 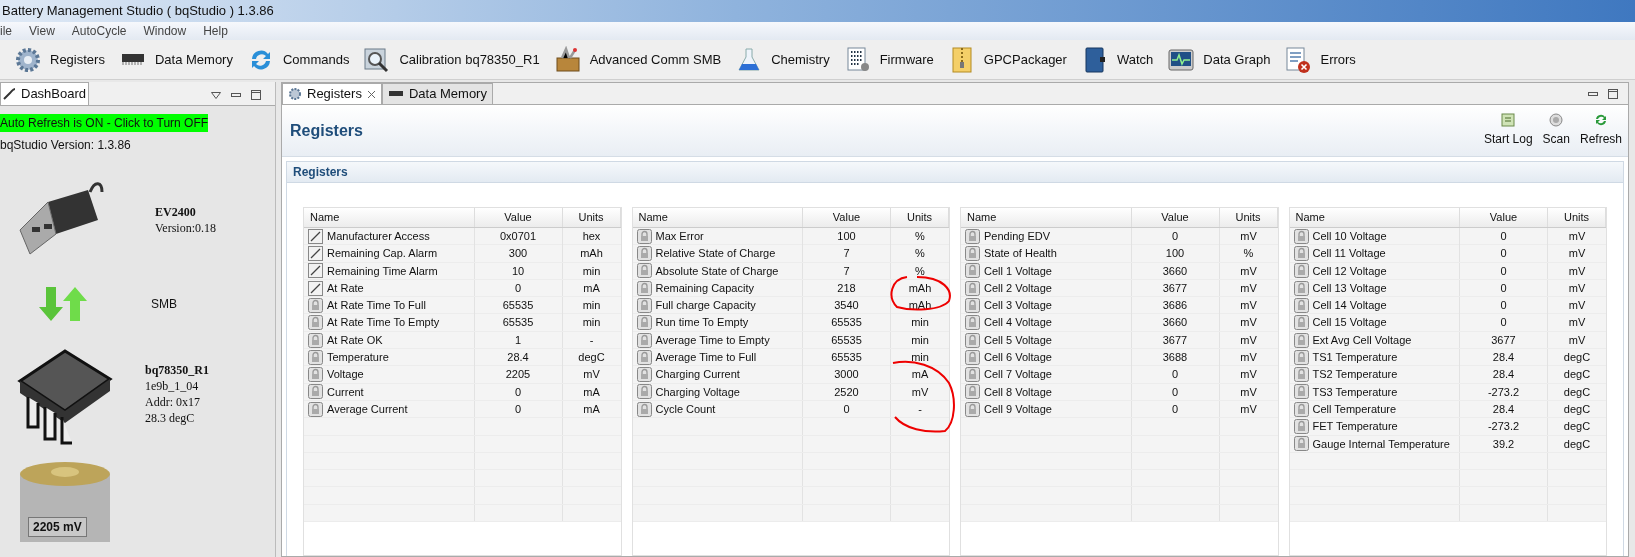 What do you see at coordinates (1600, 130) in the screenshot?
I see `action-button: Refresh` at bounding box center [1600, 130].